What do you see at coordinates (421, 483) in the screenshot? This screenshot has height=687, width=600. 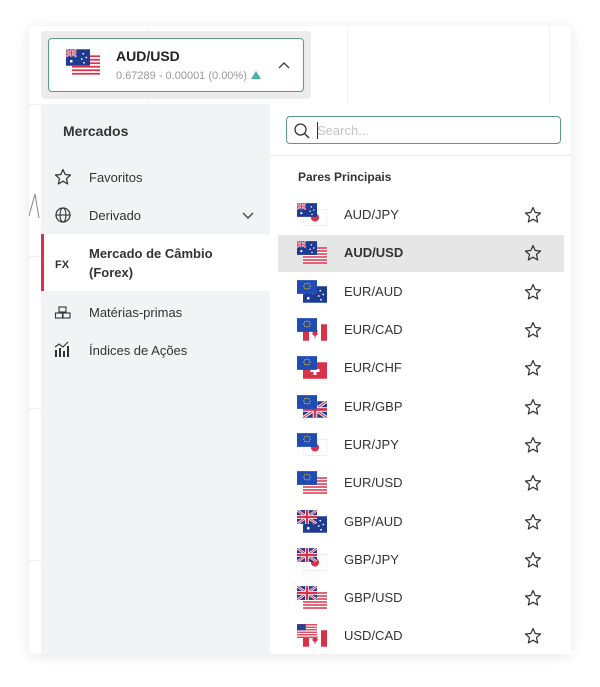 I see `list-item-eur-usd: EUR/USD` at bounding box center [421, 483].